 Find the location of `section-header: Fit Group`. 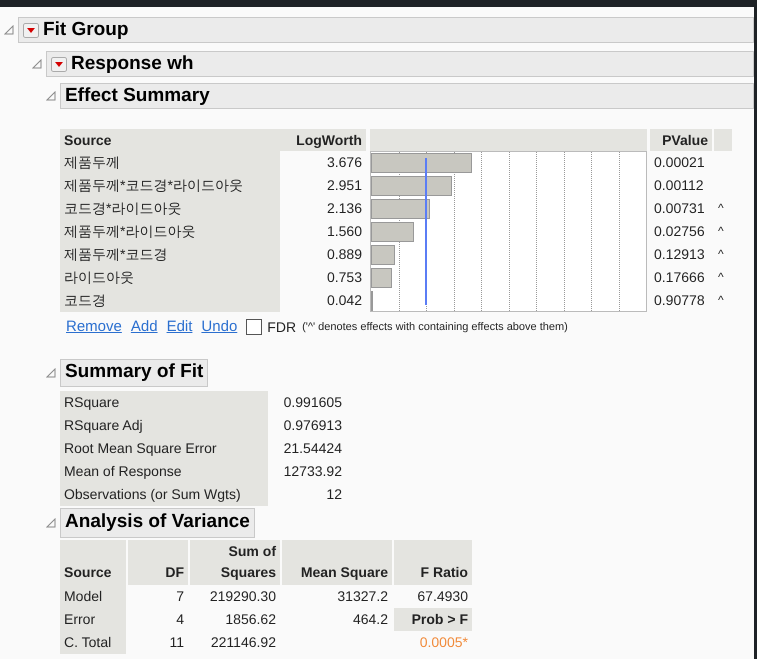

section-header: Fit Group is located at coordinates (386, 30).